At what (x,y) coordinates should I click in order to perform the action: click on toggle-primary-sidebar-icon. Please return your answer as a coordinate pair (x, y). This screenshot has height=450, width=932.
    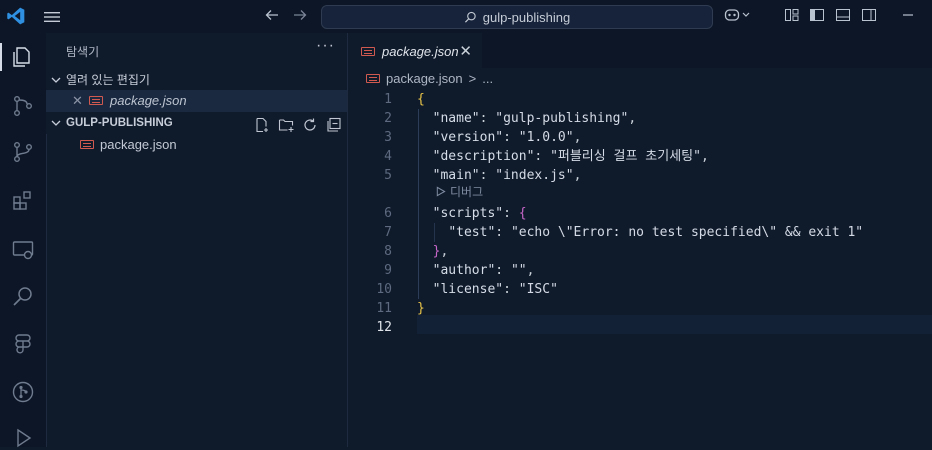
    Looking at the image, I should click on (817, 15).